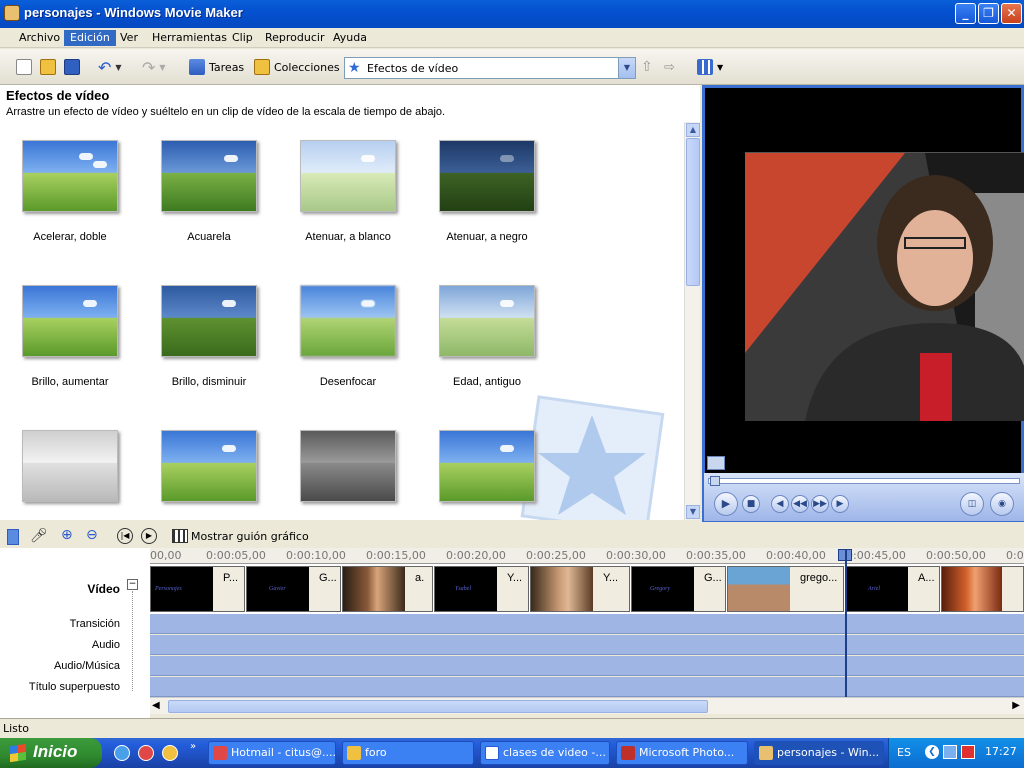 This screenshot has height=768, width=1024. Describe the element at coordinates (482, 345) in the screenshot. I see `effect-tile: Edad, antiguo` at that location.